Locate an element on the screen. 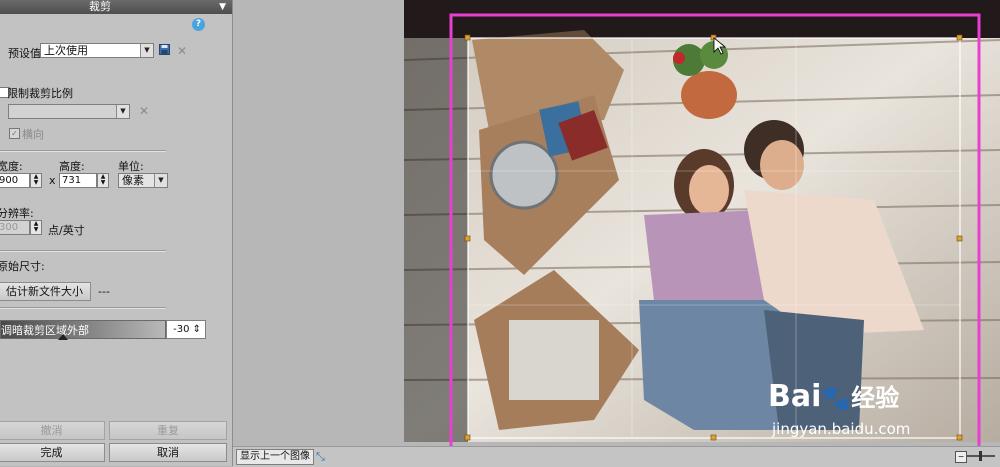 This screenshot has width=1000, height=467. bottom-bar is located at coordinates (616, 456).